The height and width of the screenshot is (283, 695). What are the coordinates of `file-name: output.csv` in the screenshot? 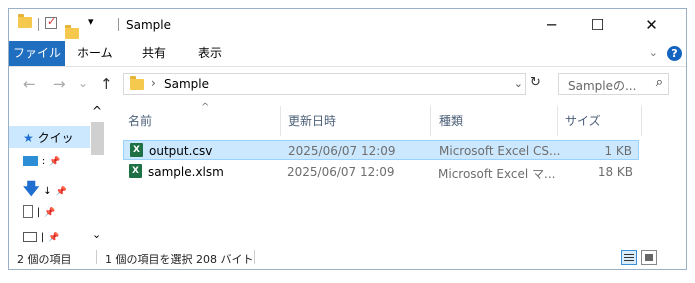 It's located at (181, 151).